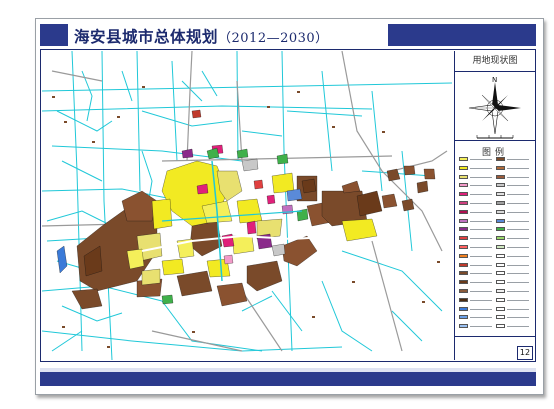 This screenshot has height=409, width=554. Describe the element at coordinates (273, 38) in the screenshot. I see `map-title-years: （2012—2030）` at that location.